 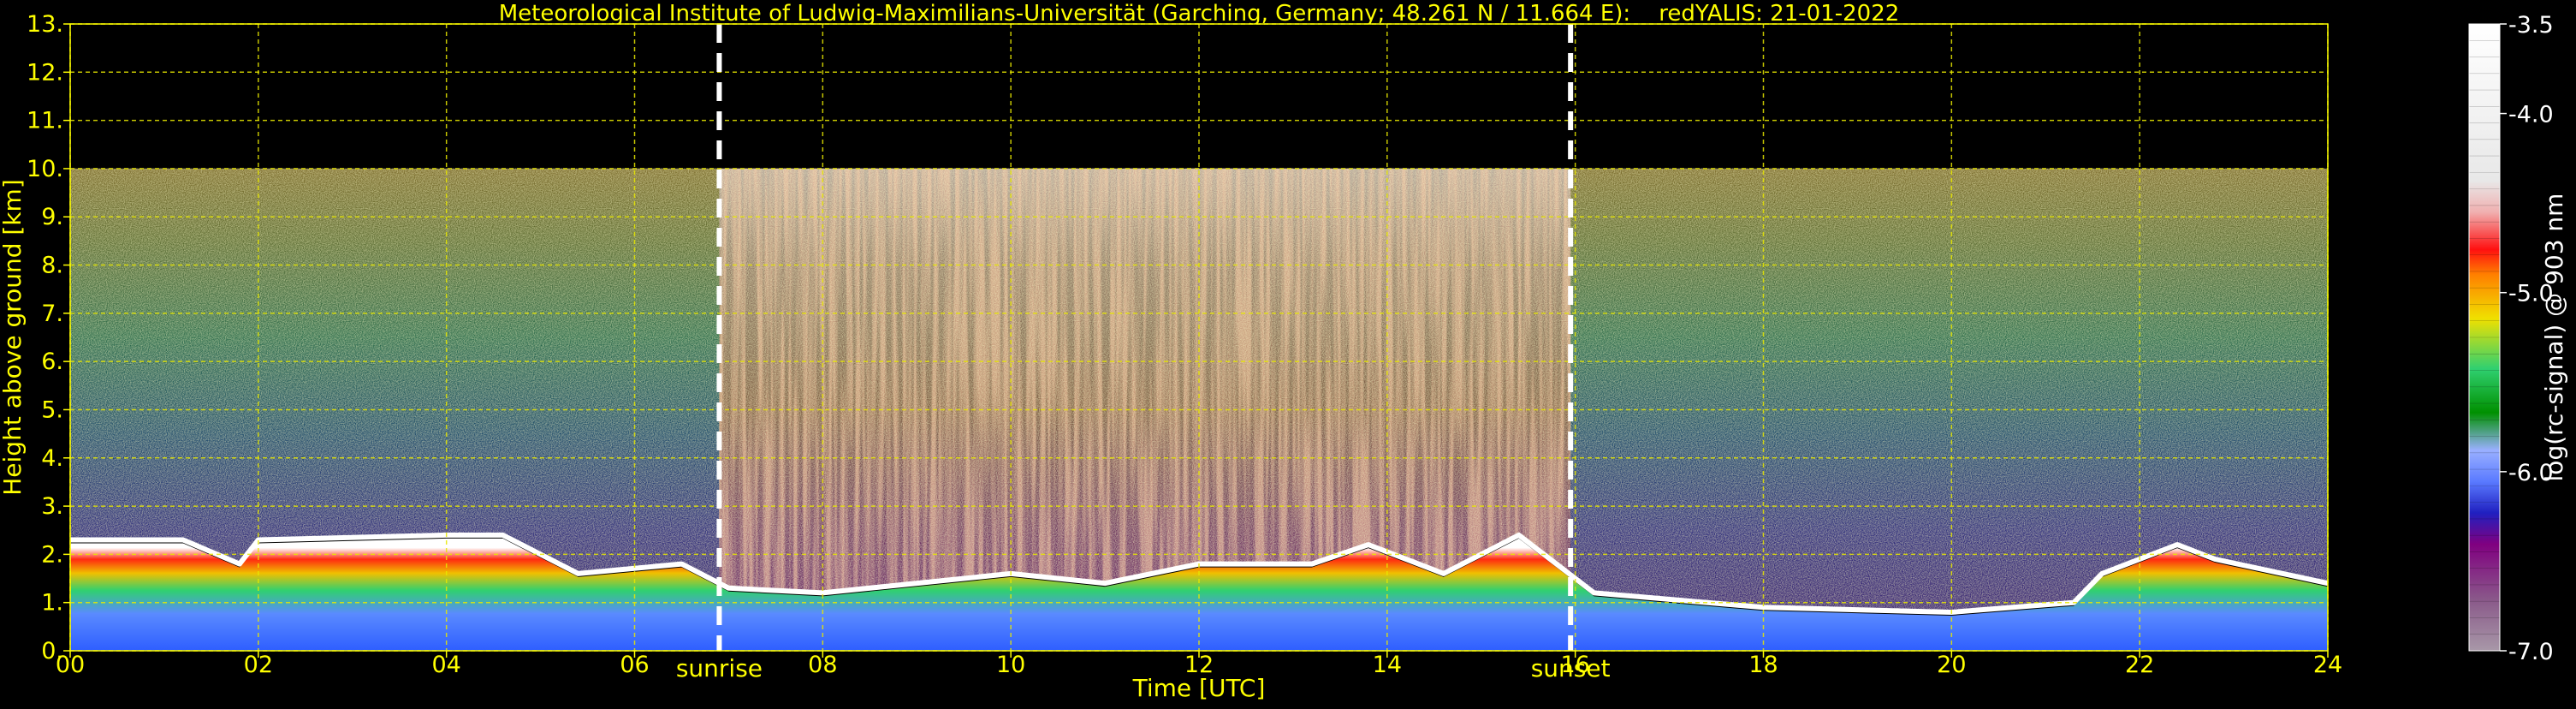 What do you see at coordinates (52, 554) in the screenshot?
I see `y-tick-label: 2.` at bounding box center [52, 554].